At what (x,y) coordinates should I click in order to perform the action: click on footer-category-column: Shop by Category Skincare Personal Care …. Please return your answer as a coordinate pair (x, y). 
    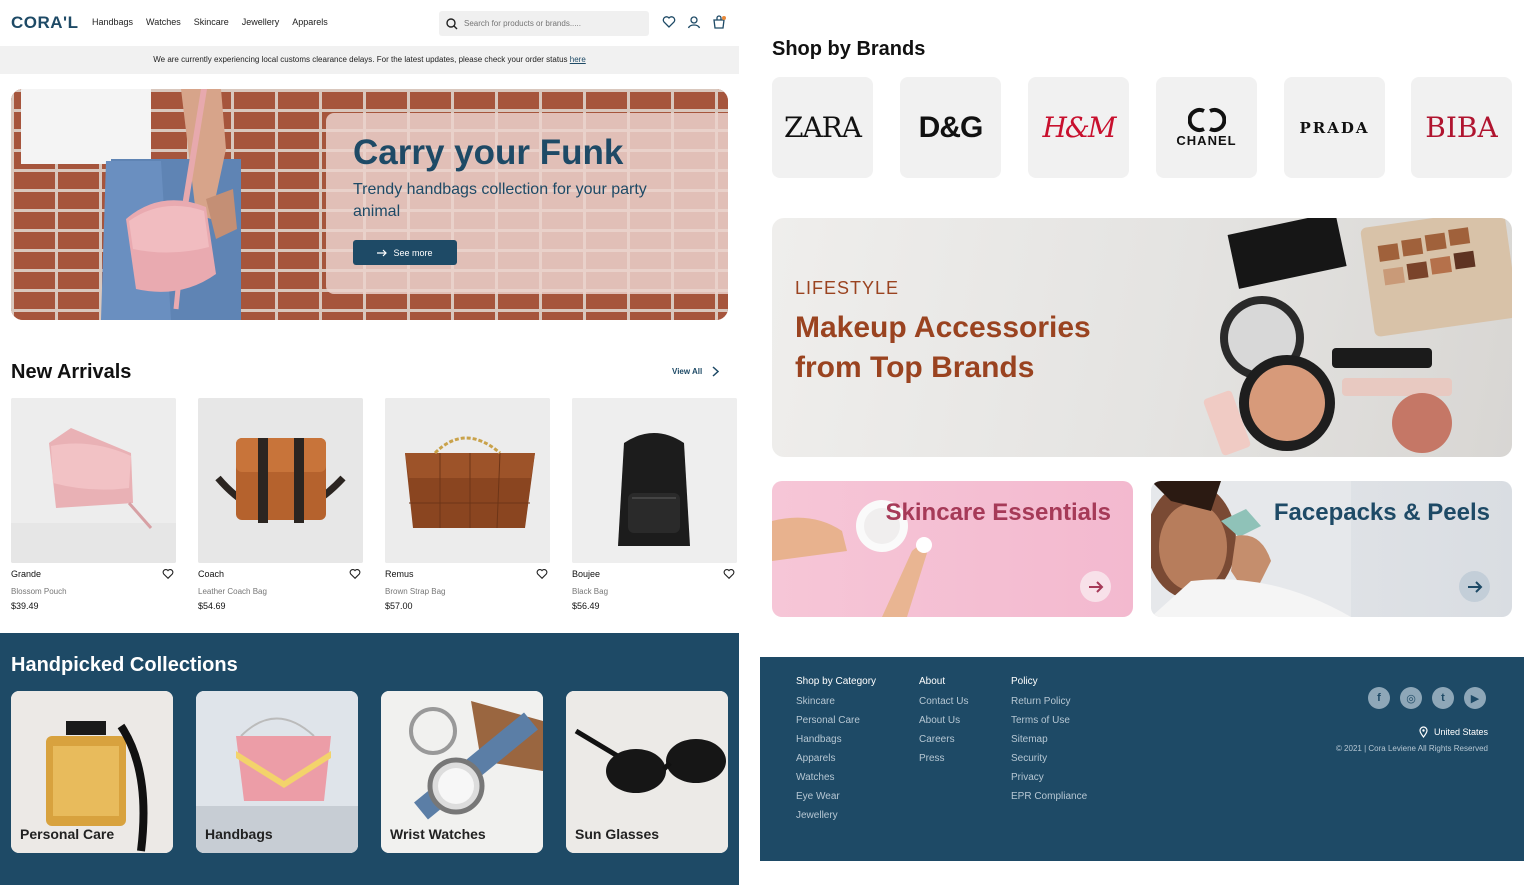
    Looking at the image, I should click on (836, 752).